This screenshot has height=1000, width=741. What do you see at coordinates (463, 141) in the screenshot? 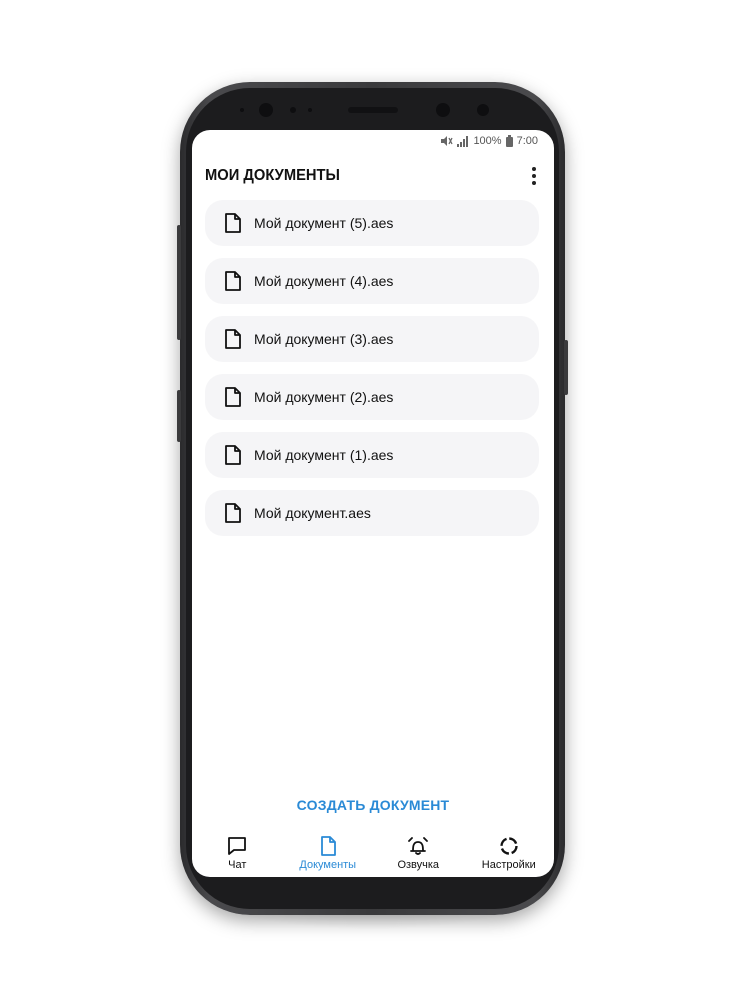
I see `signal-icon` at bounding box center [463, 141].